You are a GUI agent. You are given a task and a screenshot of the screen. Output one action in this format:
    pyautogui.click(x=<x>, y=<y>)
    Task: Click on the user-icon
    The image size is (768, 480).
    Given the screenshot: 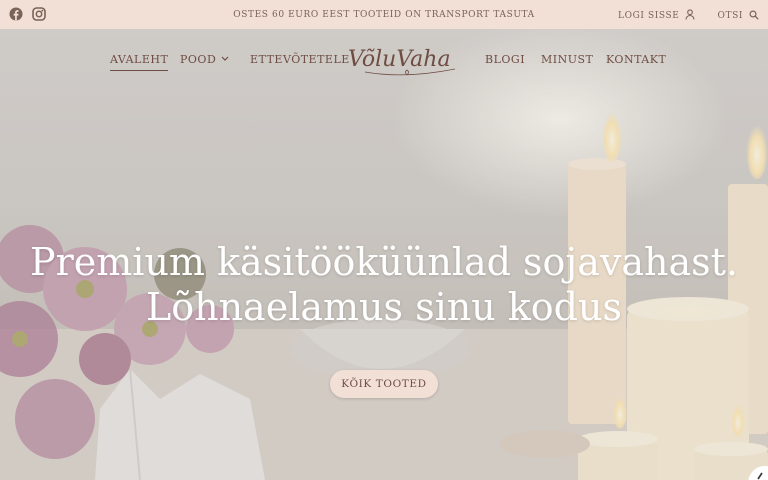 What is the action you would take?
    pyautogui.click(x=690, y=16)
    